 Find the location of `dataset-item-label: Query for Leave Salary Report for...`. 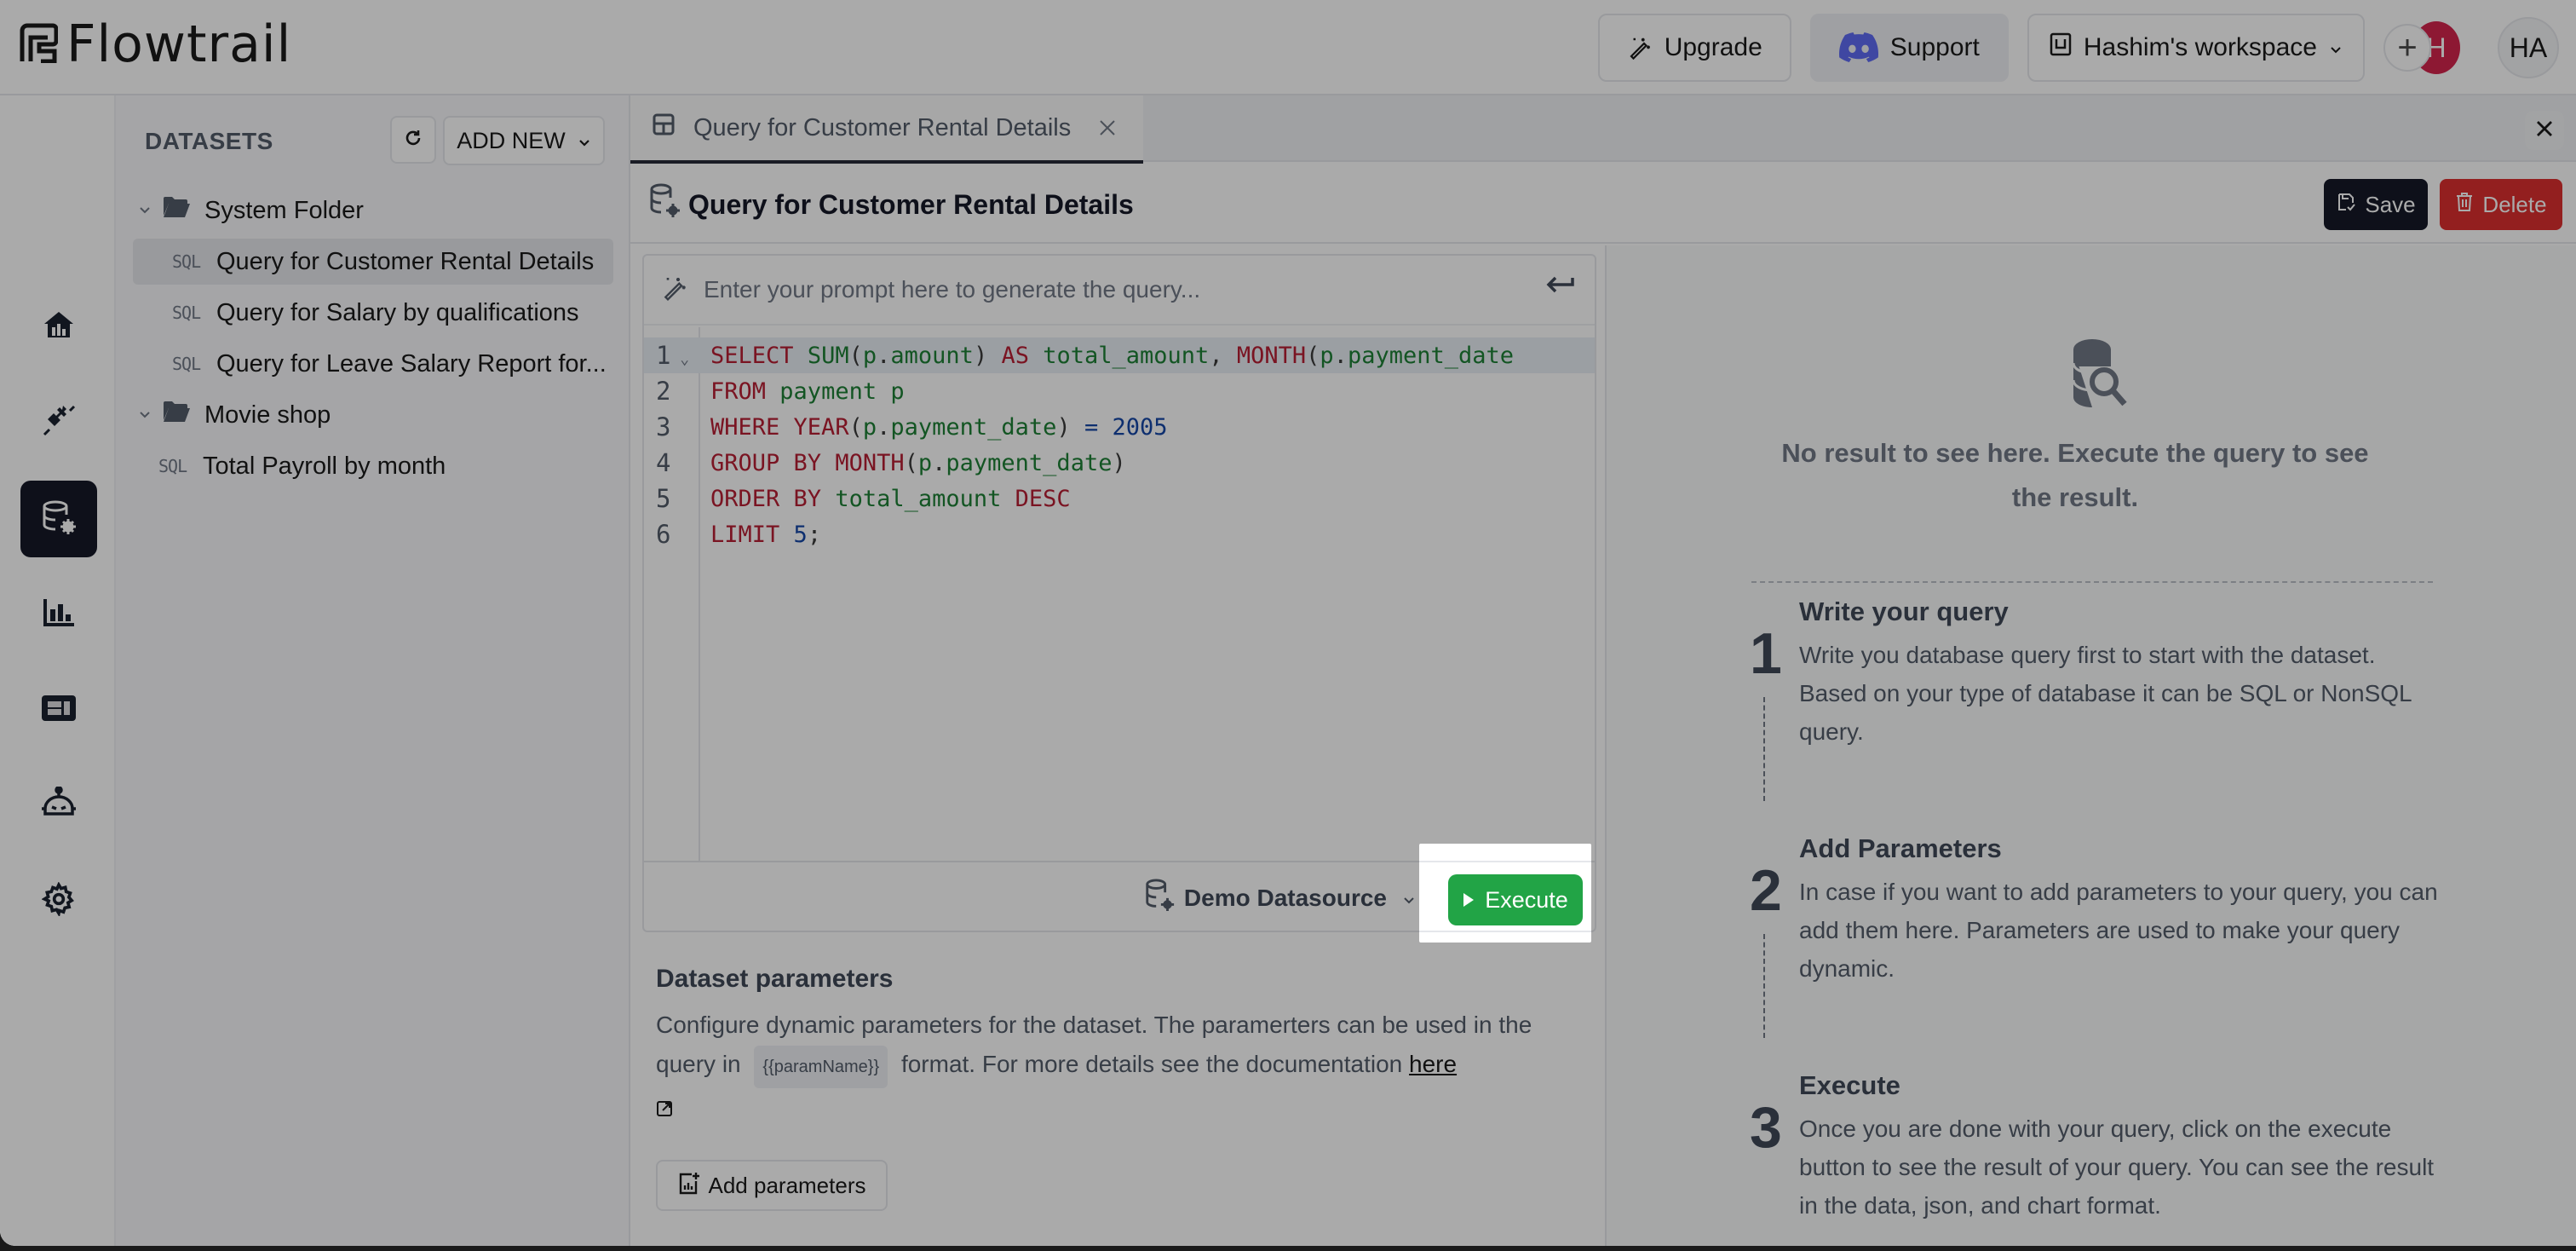

dataset-item-label: Query for Leave Salary Report for... is located at coordinates (411, 364).